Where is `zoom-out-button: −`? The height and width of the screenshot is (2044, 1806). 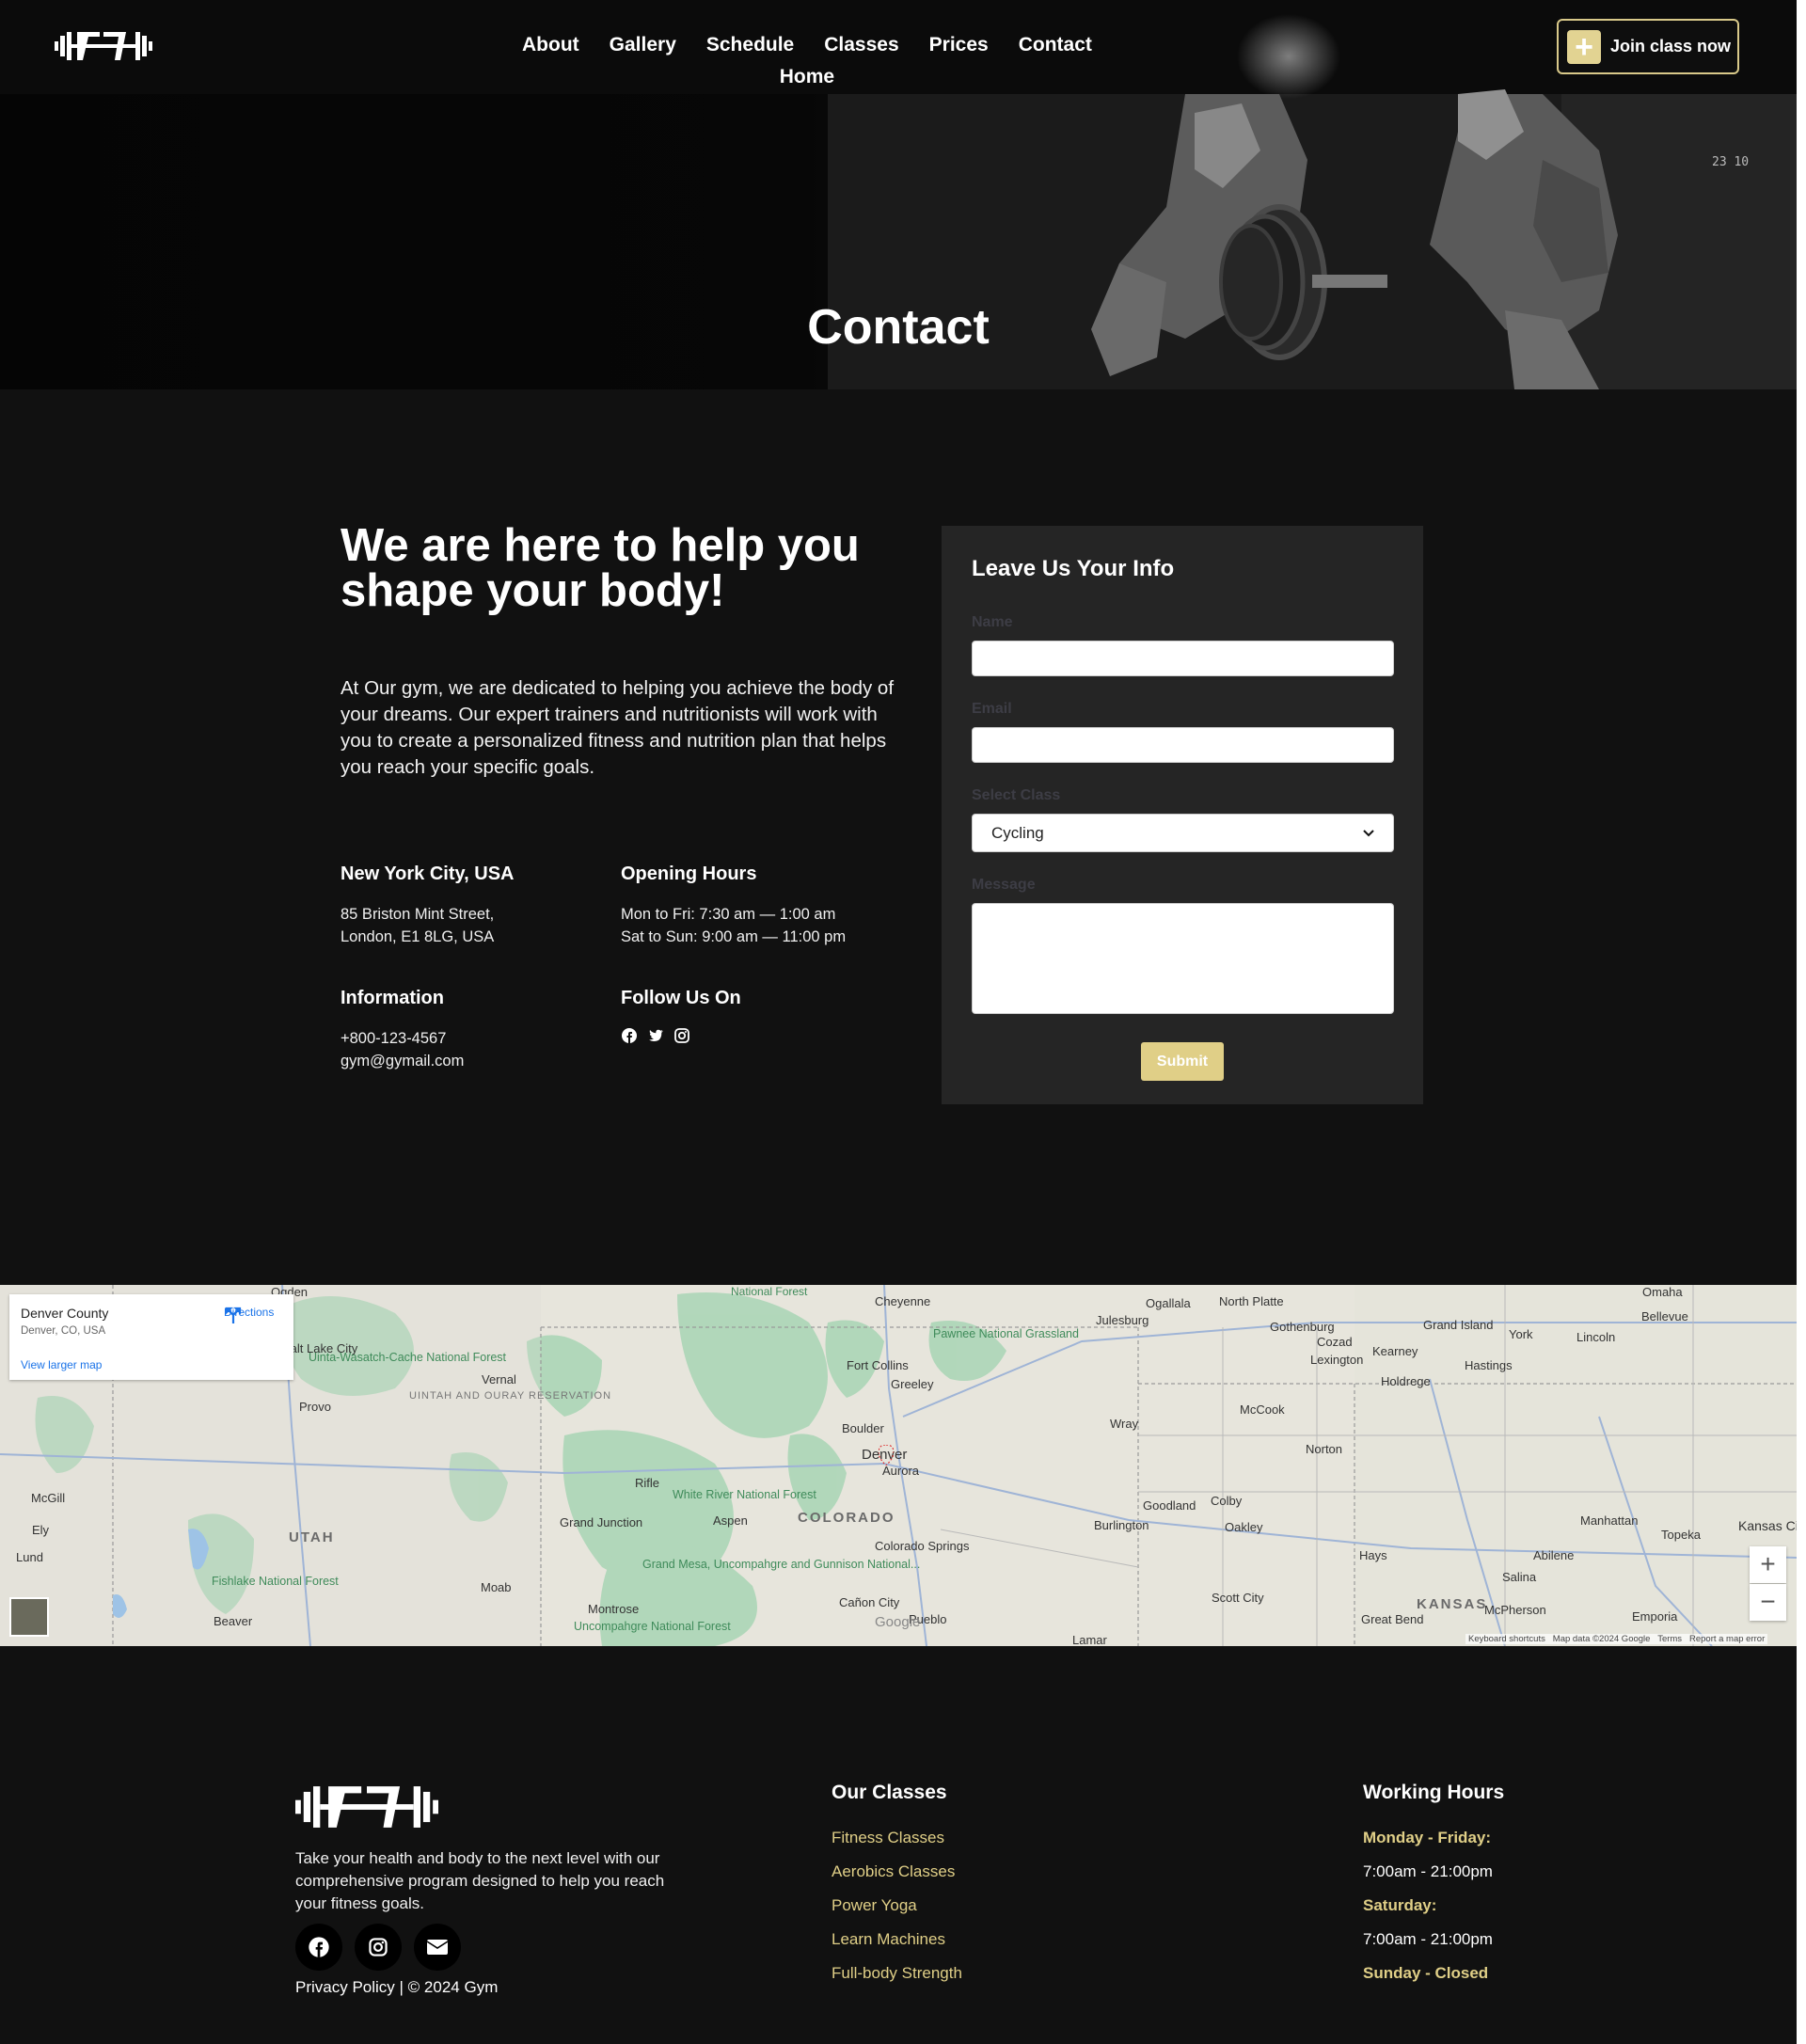
zoom-out-button: − is located at coordinates (1768, 1602).